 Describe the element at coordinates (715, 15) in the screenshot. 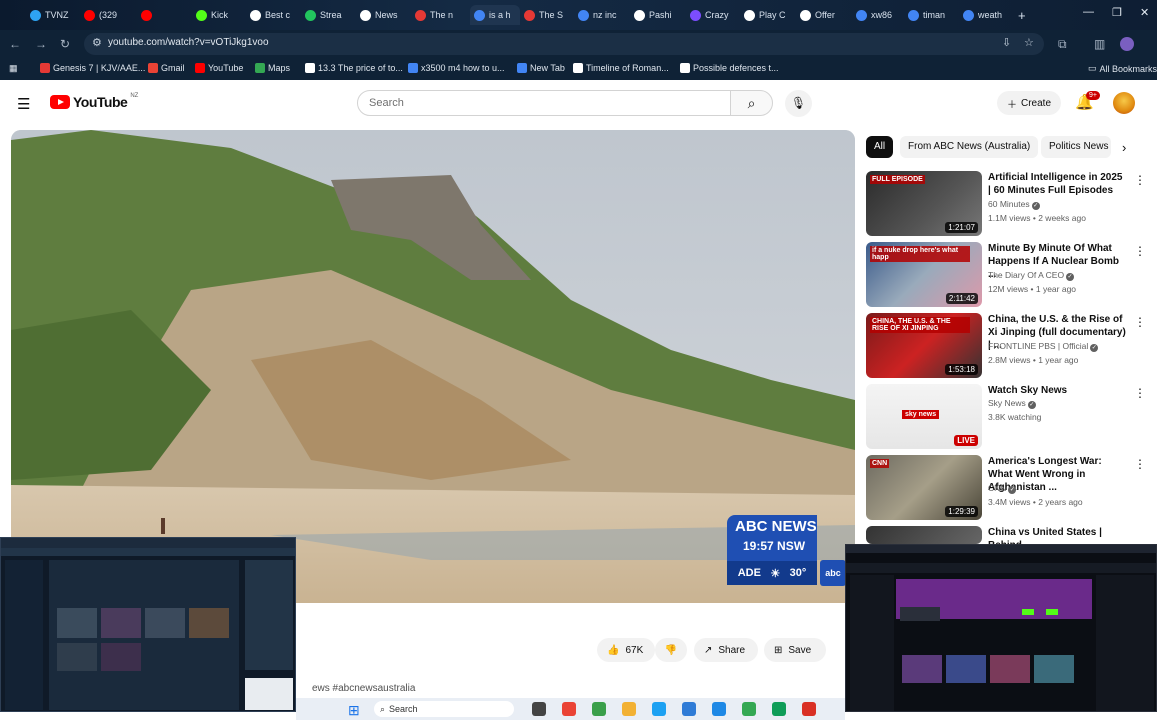

I see `browser-tab: Crazy` at that location.